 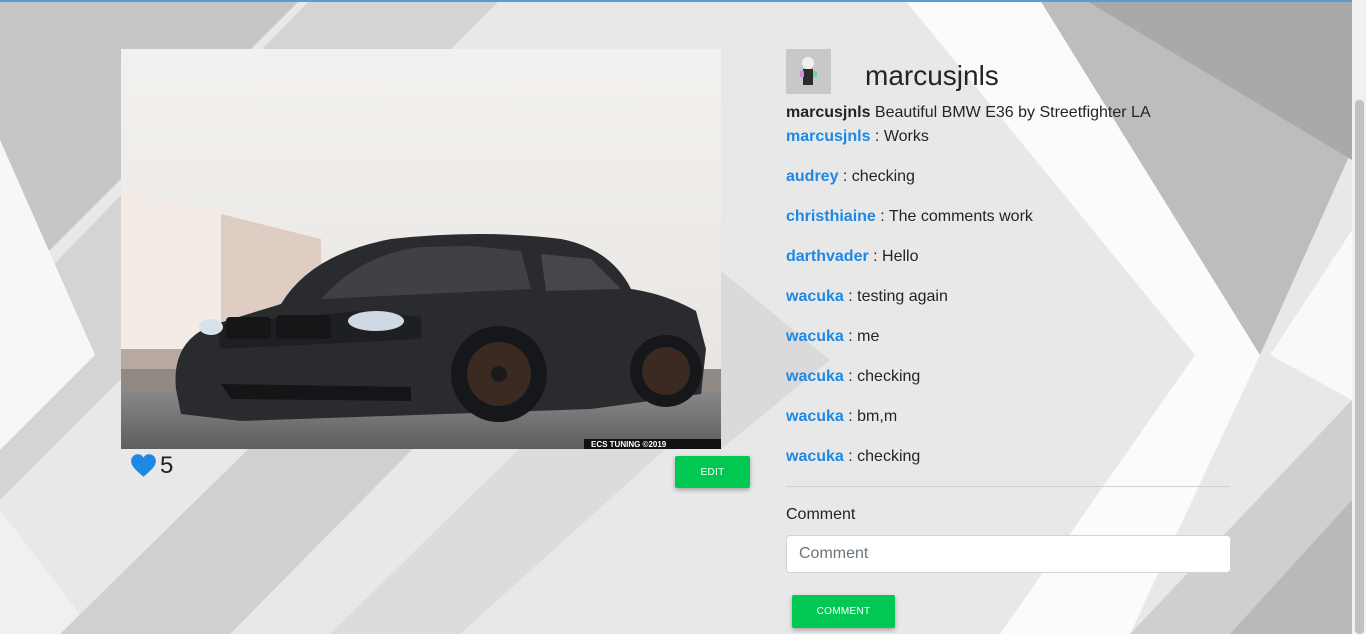 I want to click on comment-item: wacuka : bm,m, so click(x=909, y=428).